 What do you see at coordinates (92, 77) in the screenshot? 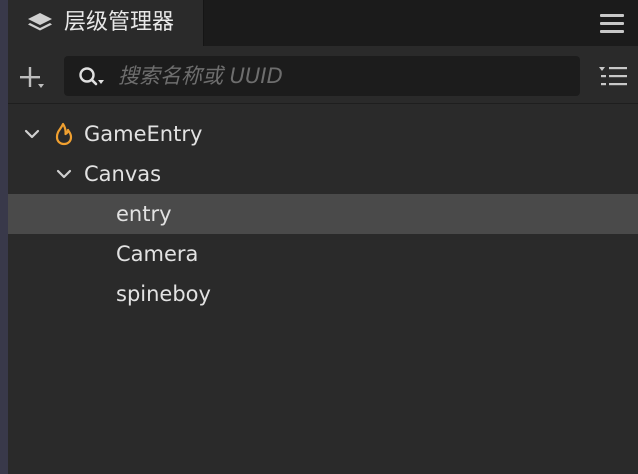
I see `search-icon` at bounding box center [92, 77].